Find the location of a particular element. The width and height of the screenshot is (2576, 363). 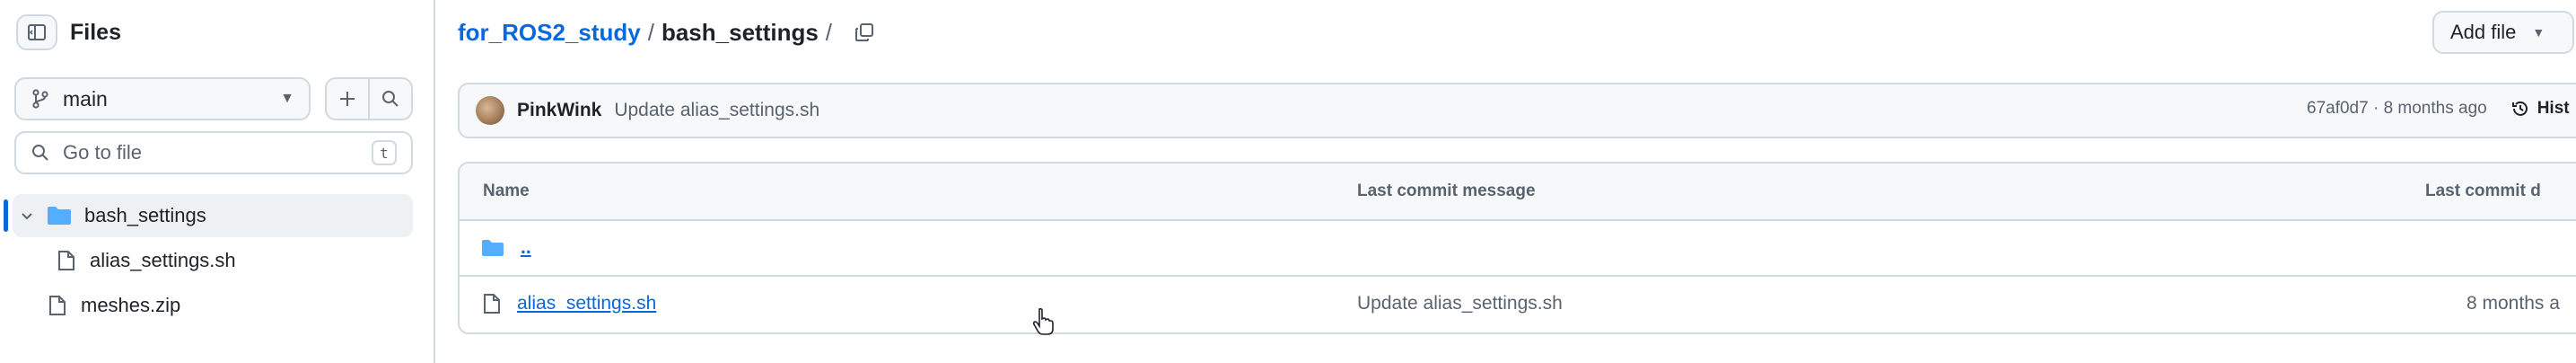

commit-author: PinkWink is located at coordinates (559, 110).